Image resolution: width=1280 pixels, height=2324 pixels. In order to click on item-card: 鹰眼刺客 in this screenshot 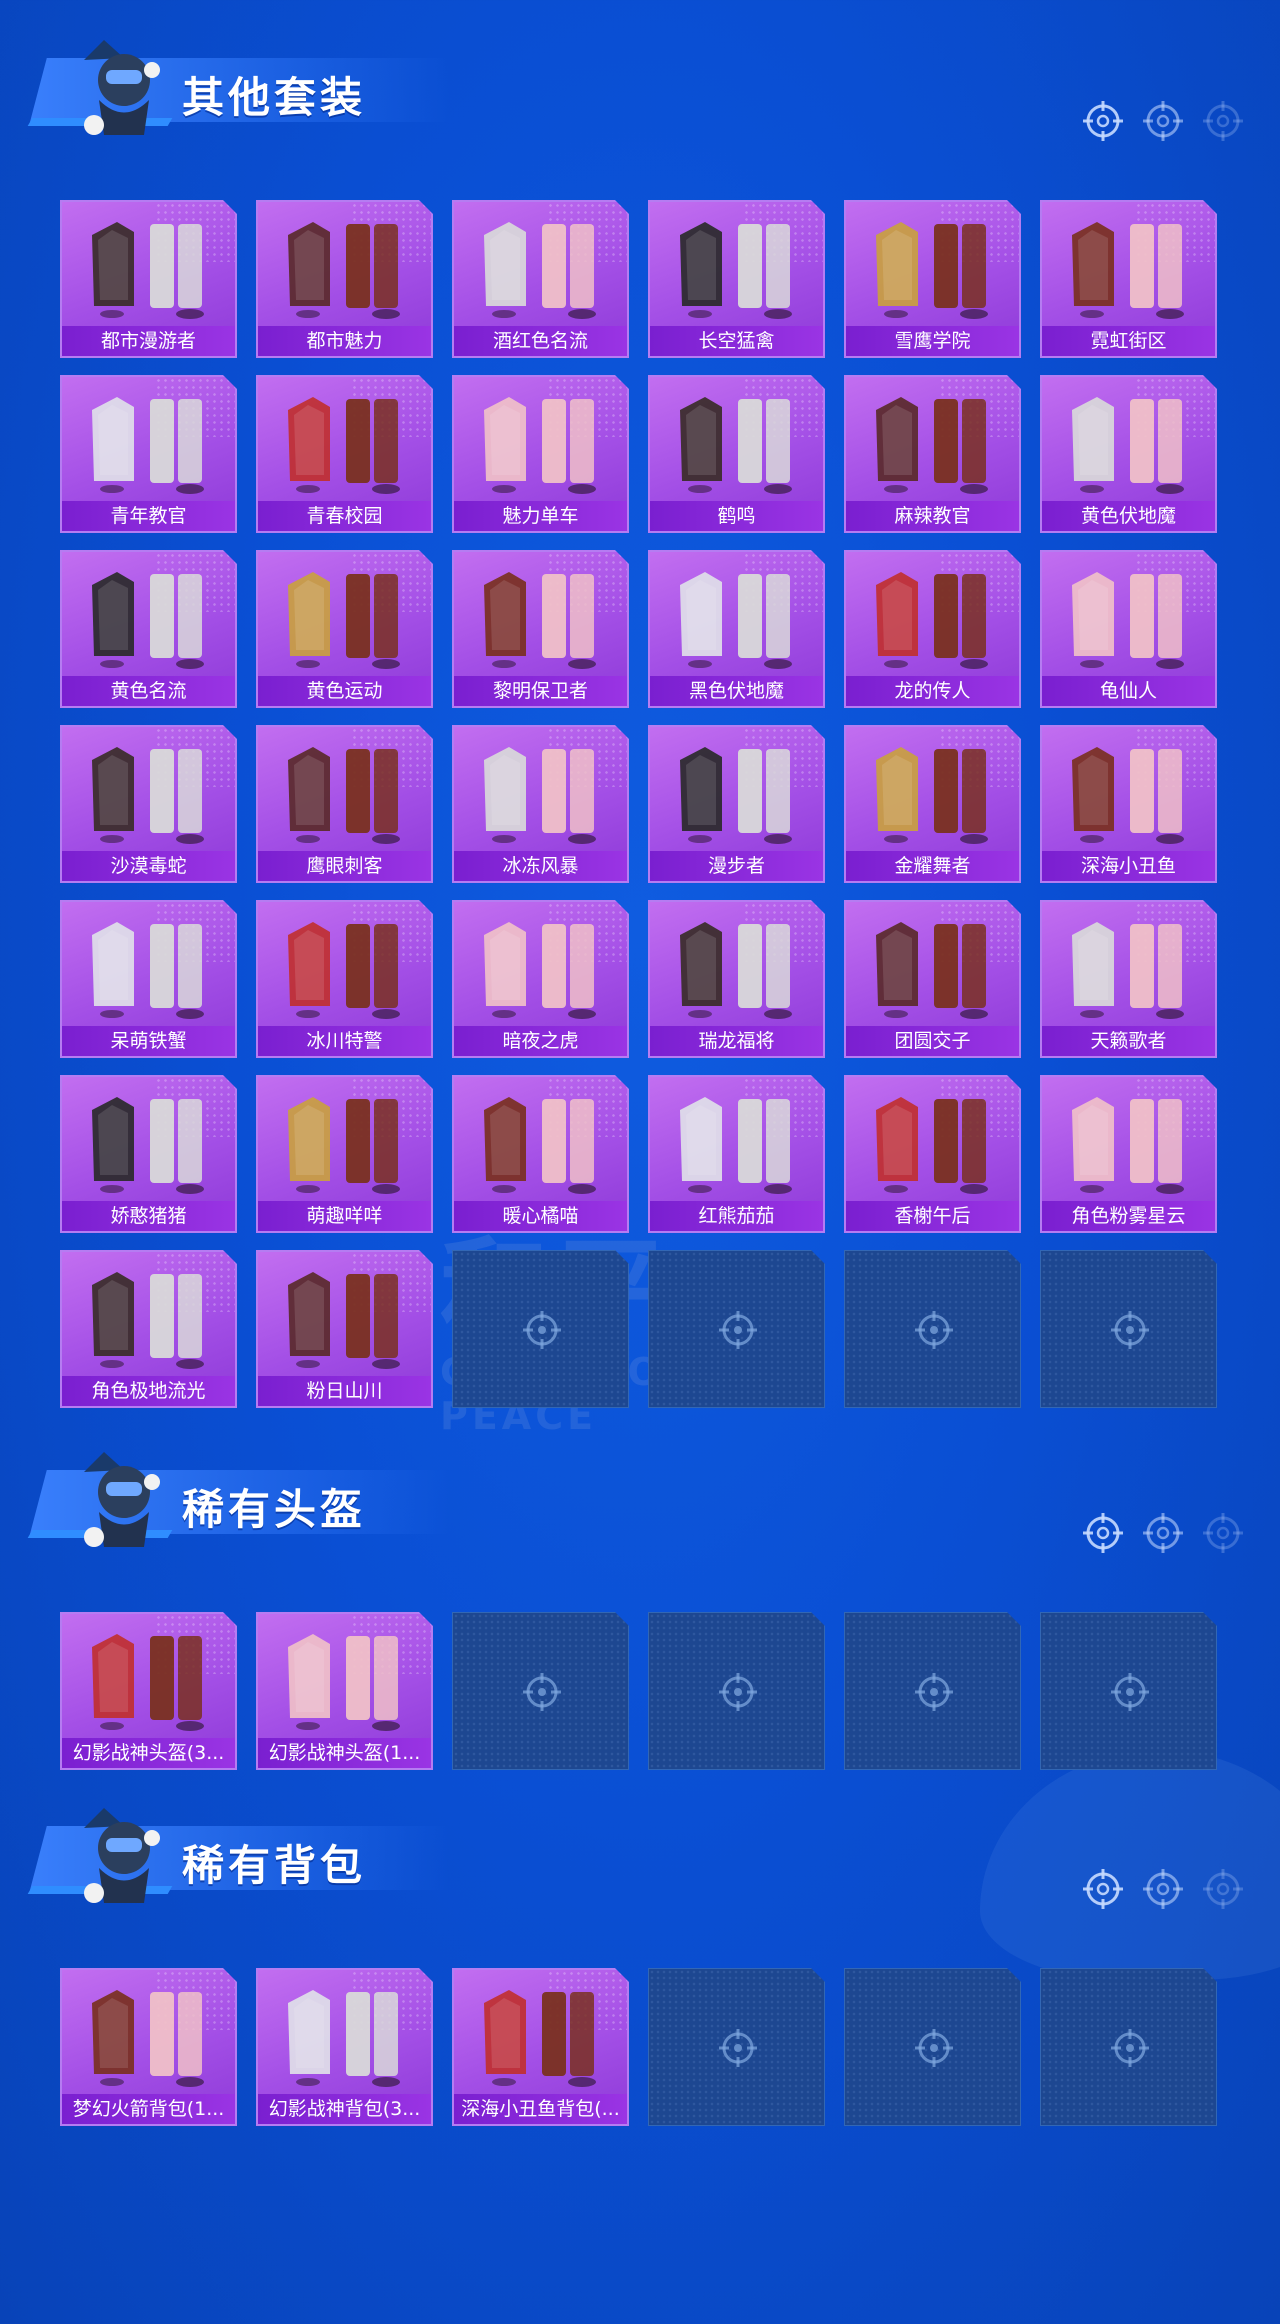, I will do `click(344, 804)`.